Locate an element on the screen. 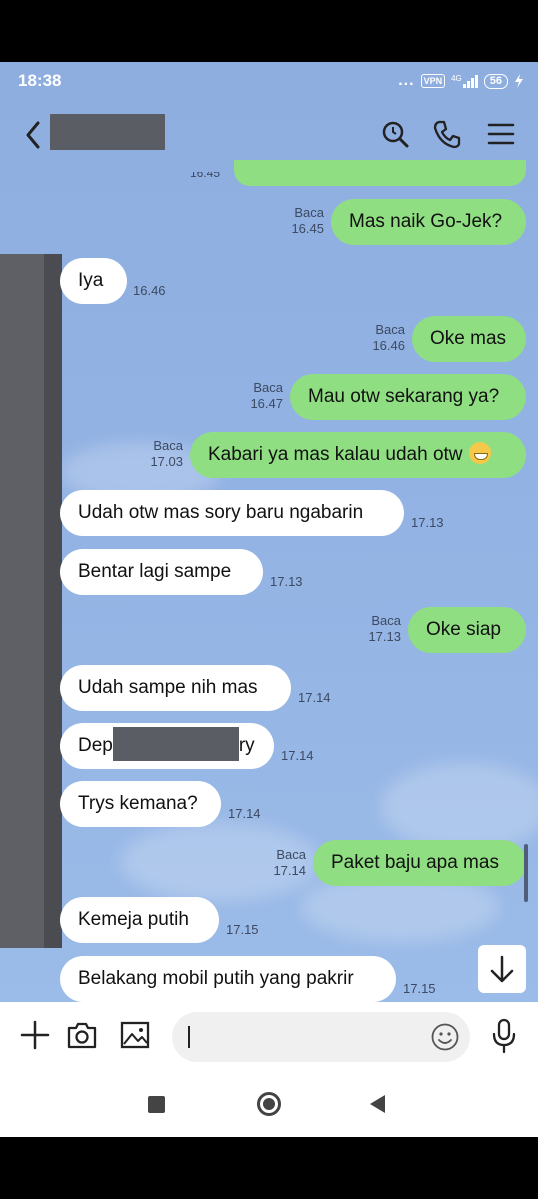 This screenshot has height=1199, width=538. menu-icon is located at coordinates (501, 134).